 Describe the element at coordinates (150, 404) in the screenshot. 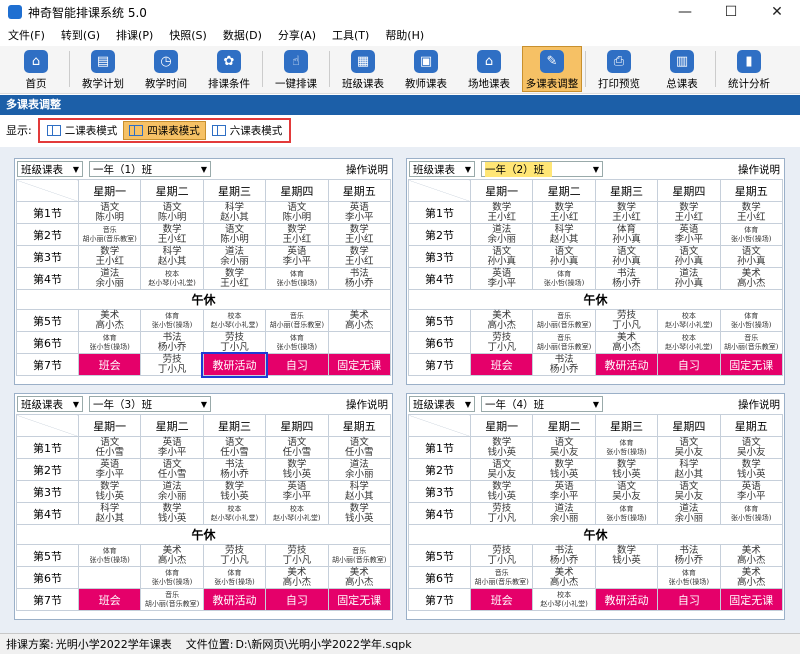

I see `class-select: 一年（3）班 ▼` at that location.